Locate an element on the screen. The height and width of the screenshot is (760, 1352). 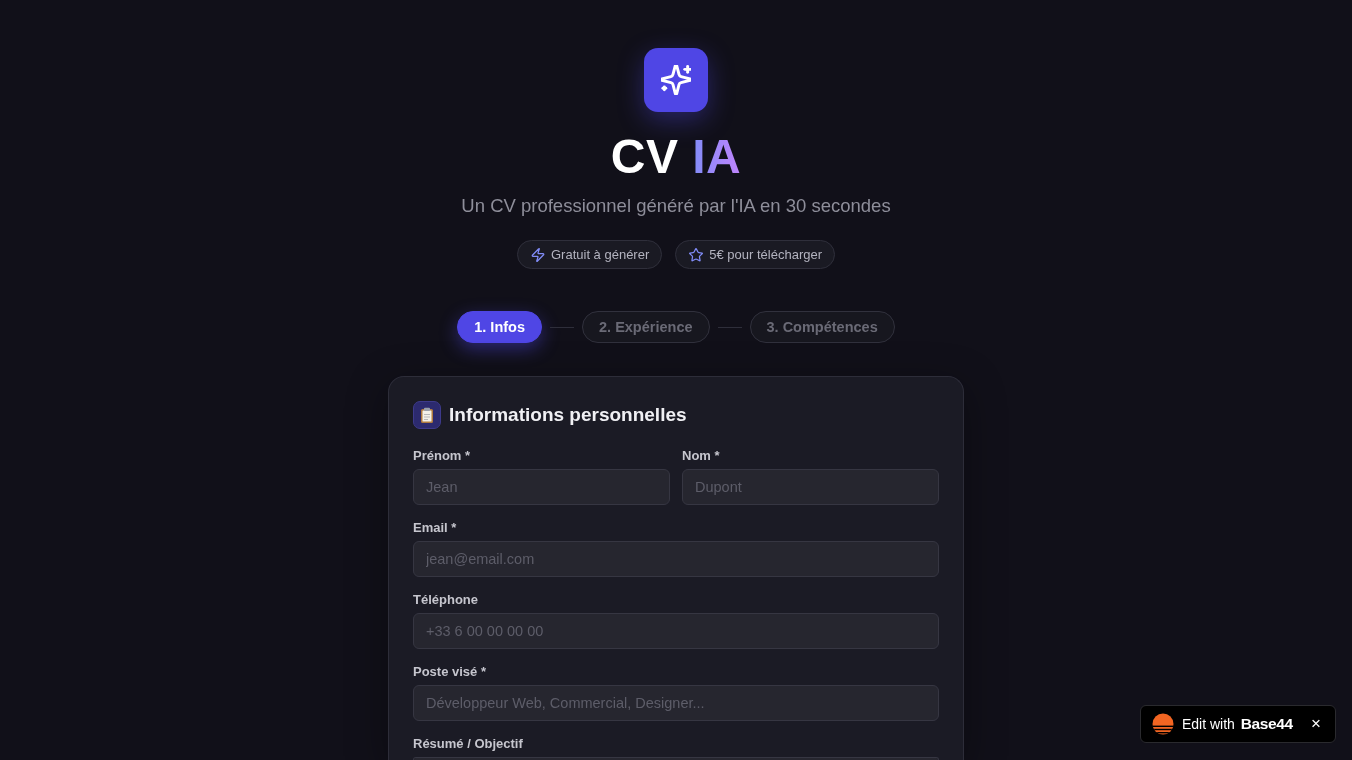
lightning-icon is located at coordinates (538, 254).